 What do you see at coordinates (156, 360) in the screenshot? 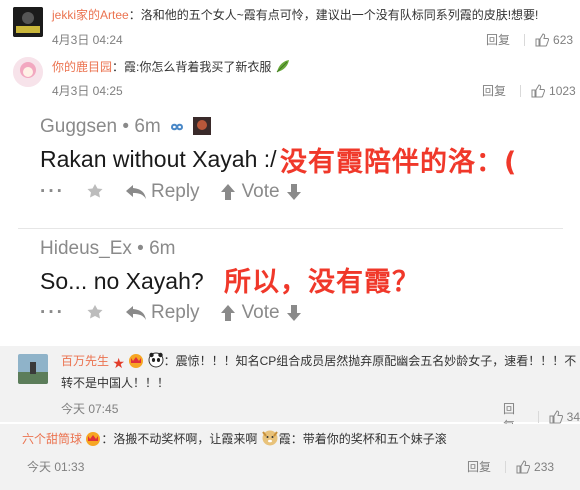
I see `panda-emoji-icon` at bounding box center [156, 360].